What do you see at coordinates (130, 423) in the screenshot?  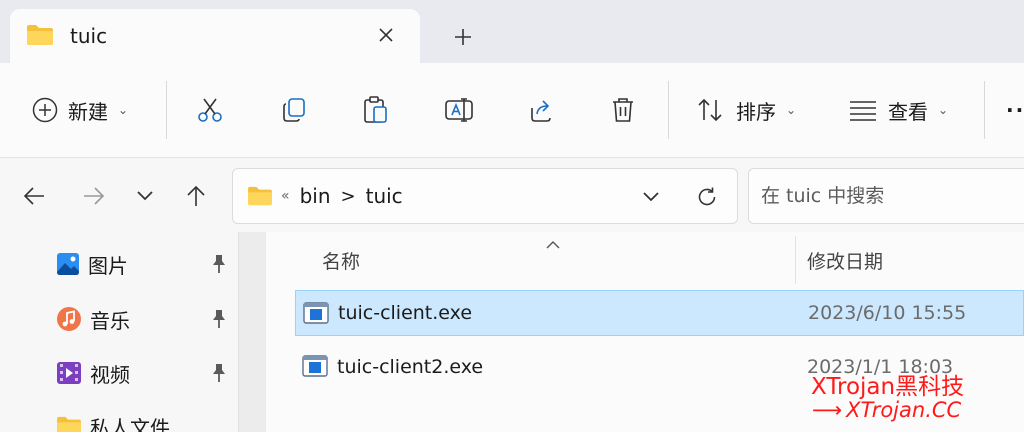 I see `sidebar-item-label: 私人文件` at bounding box center [130, 423].